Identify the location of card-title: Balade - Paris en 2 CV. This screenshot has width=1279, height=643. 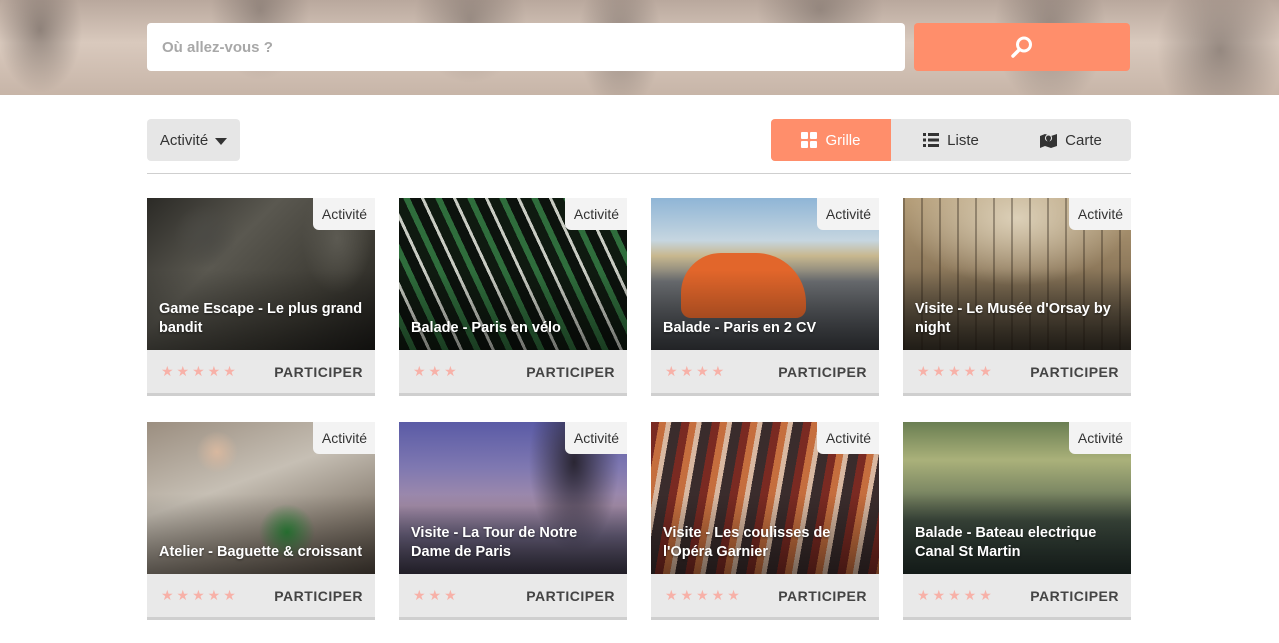
(740, 328).